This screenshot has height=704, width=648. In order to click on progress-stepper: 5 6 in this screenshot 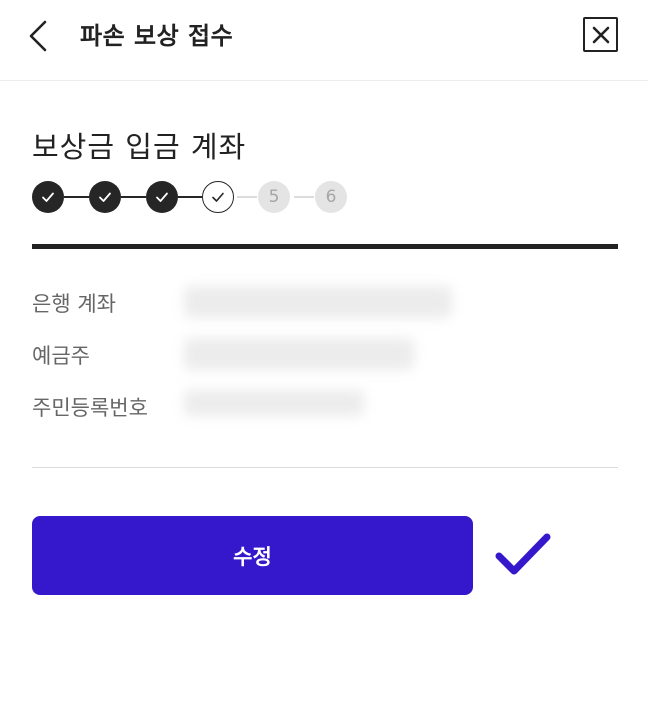, I will do `click(197, 197)`.